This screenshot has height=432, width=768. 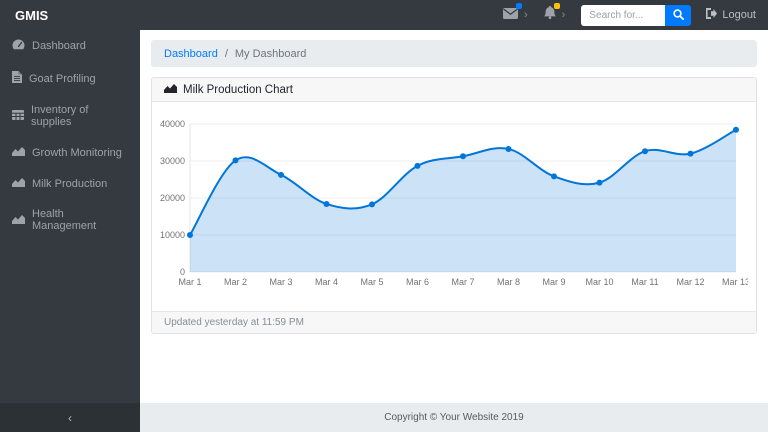 I want to click on svg-text: Mar 8, so click(x=508, y=282).